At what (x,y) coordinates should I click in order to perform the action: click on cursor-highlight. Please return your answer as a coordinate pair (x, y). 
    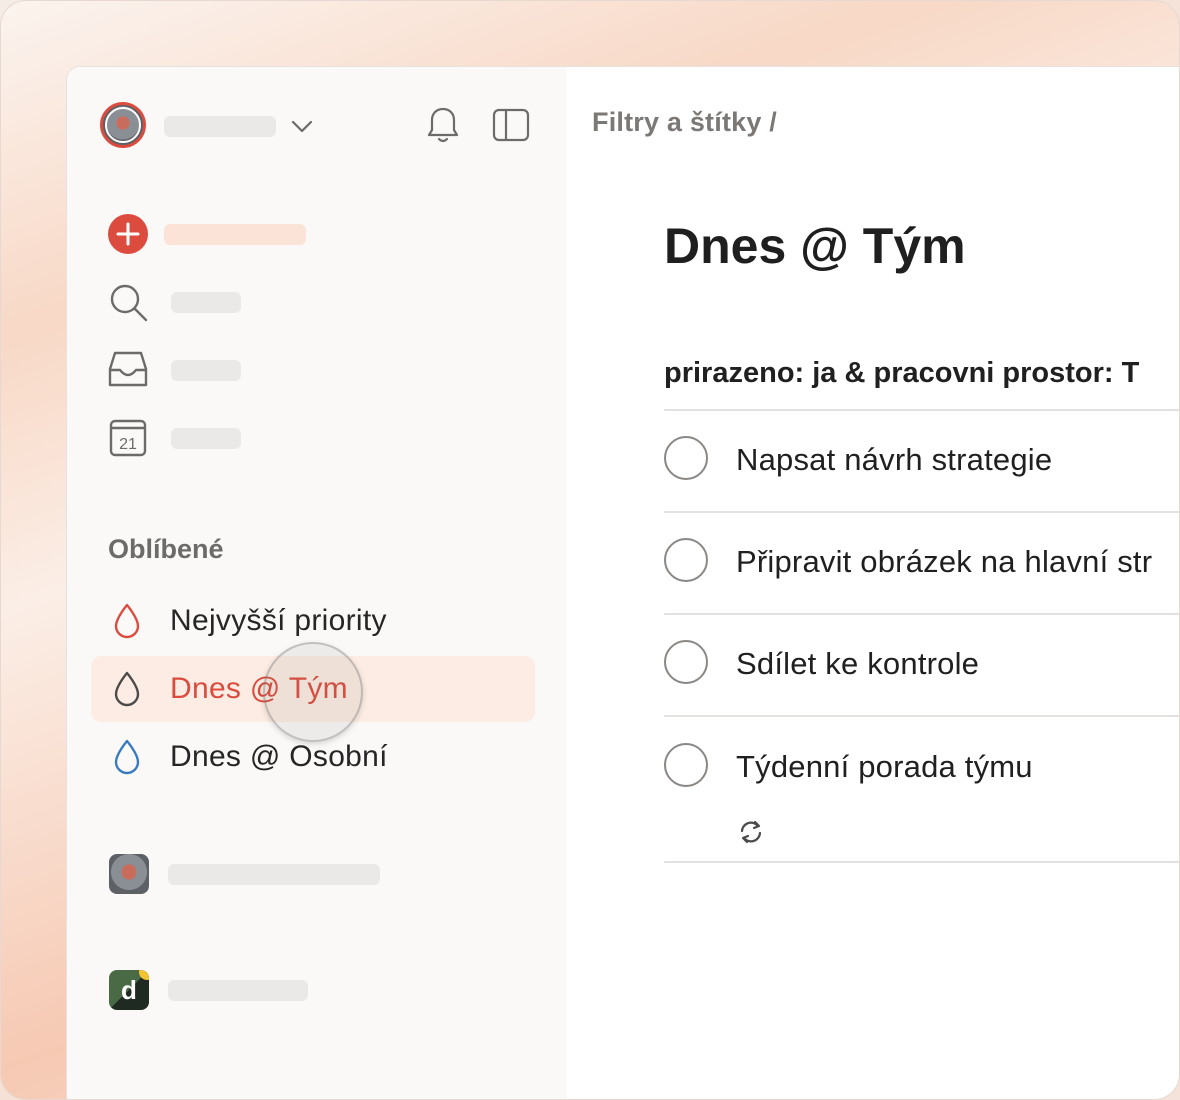
    Looking at the image, I should click on (313, 692).